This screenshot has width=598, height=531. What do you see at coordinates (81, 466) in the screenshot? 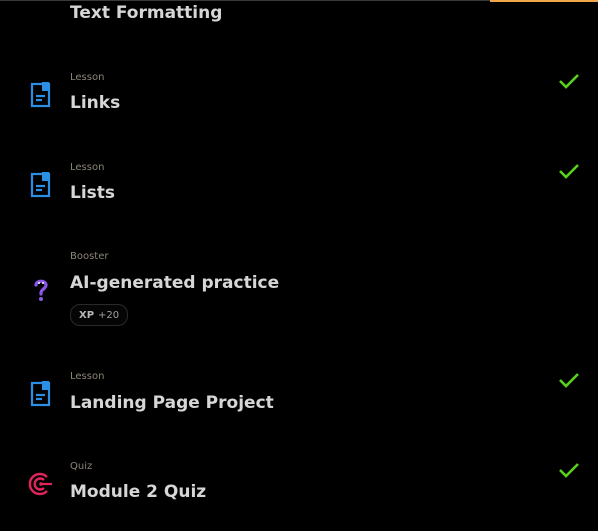
I see `item-kind-label: Quiz` at bounding box center [81, 466].